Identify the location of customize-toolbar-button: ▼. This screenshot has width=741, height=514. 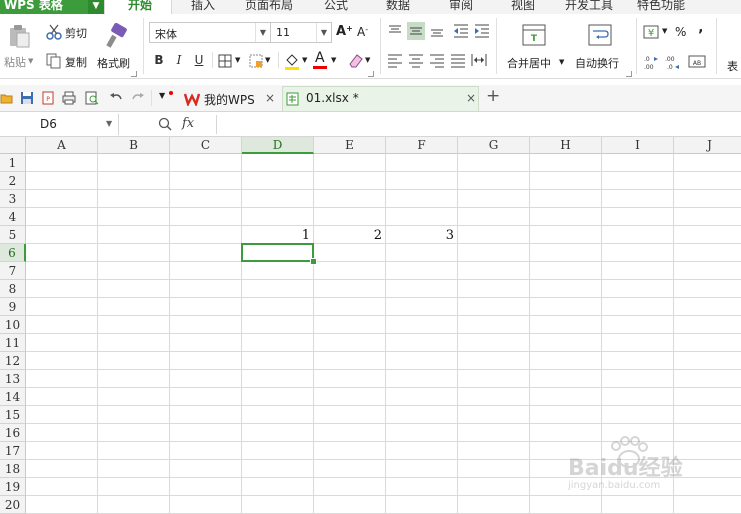
(167, 98).